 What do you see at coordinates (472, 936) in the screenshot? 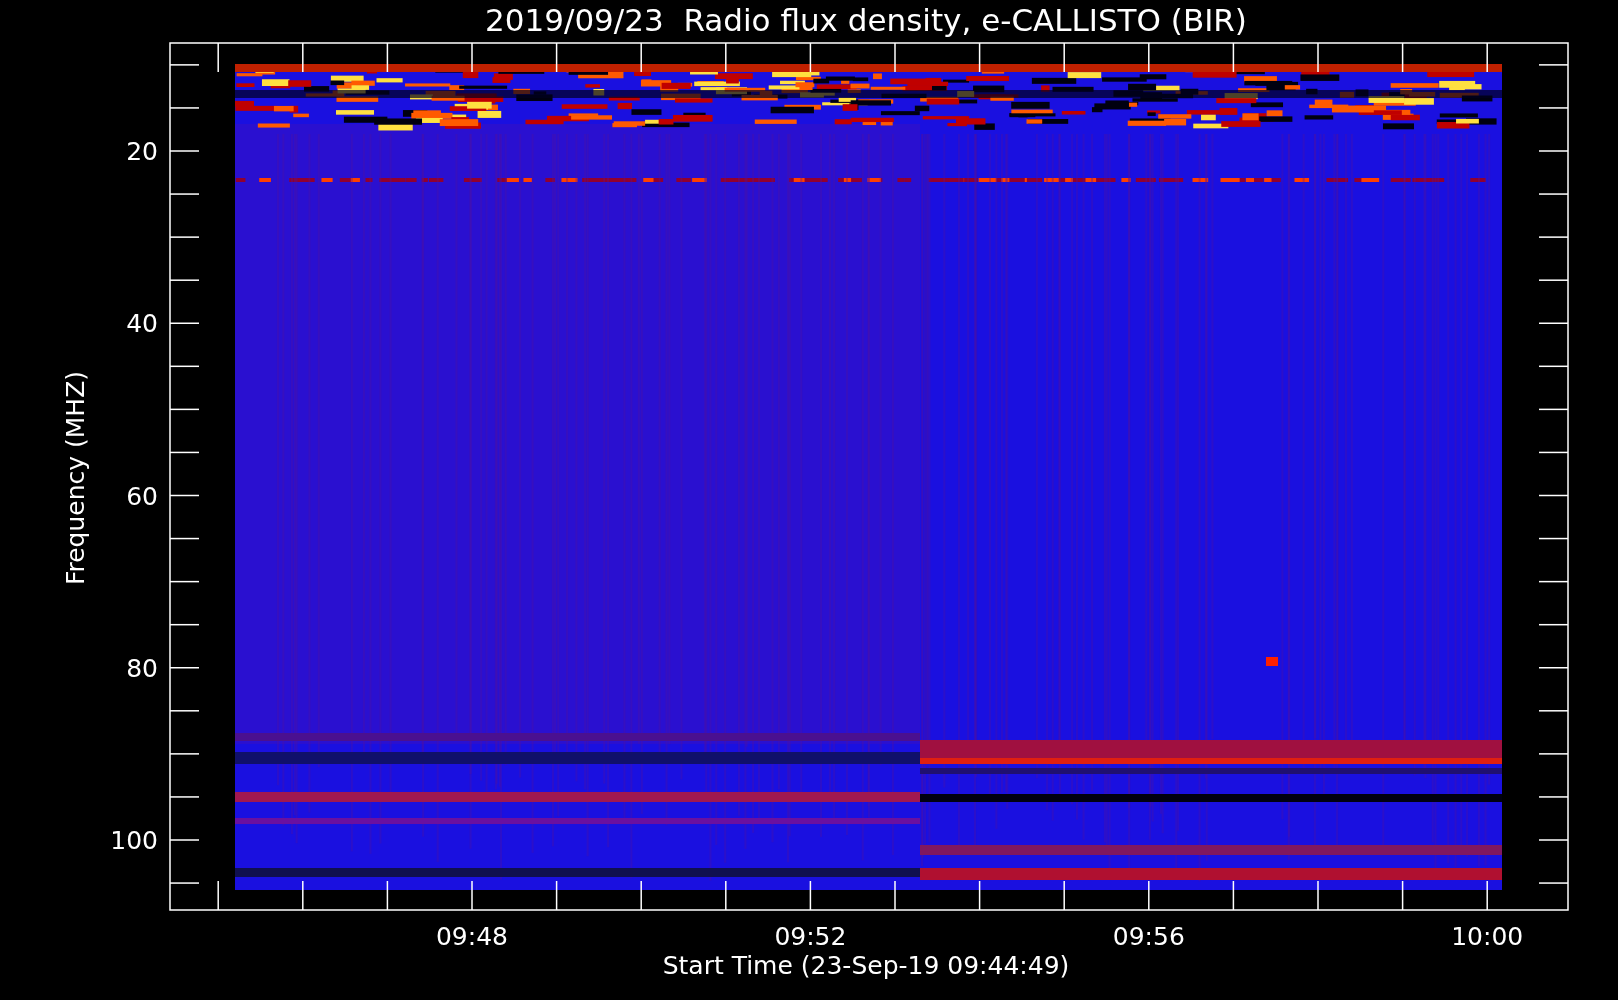
I see `x-tick-label: 09:48` at bounding box center [472, 936].